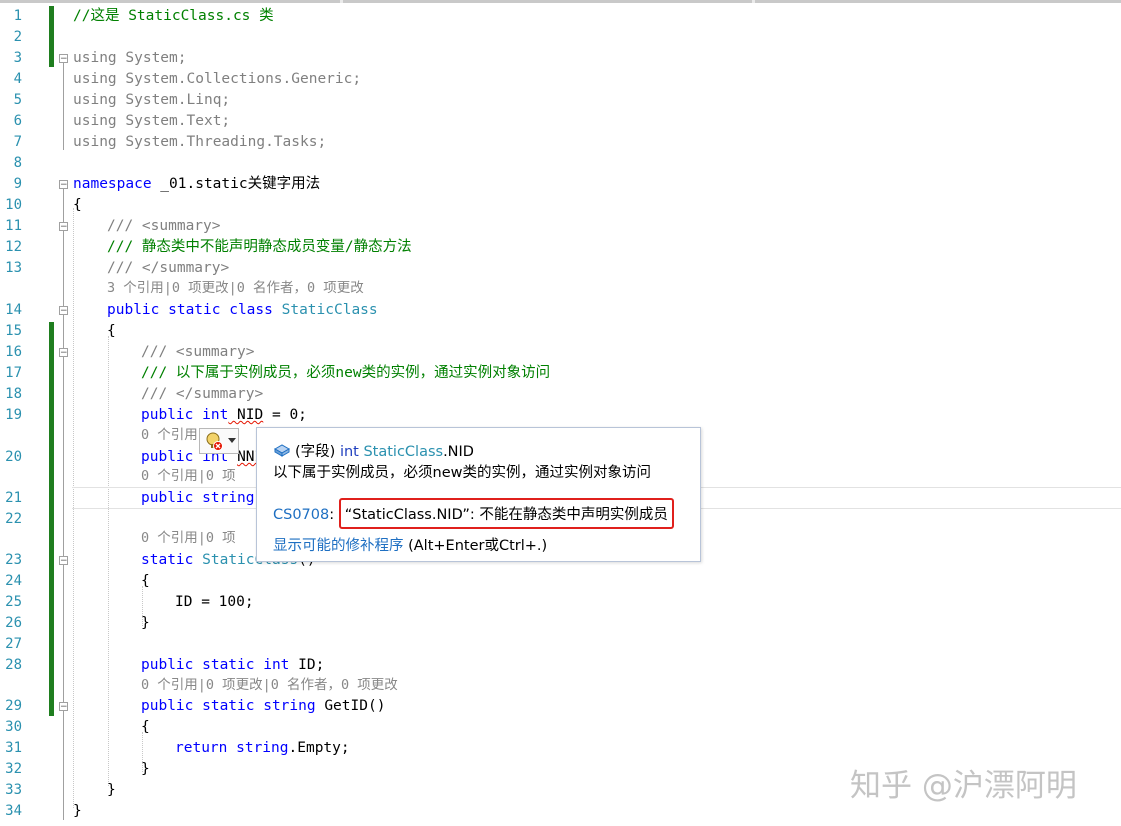  I want to click on doc-comment: /// 以下属于实例成员，必须new类的实例，通过实例对象访问, so click(346, 373).